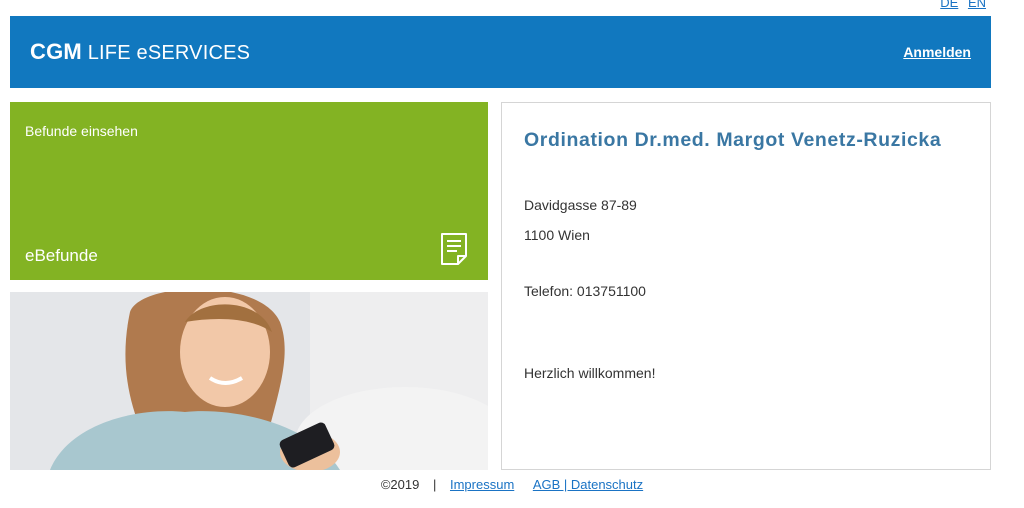  I want to click on brand-name-bold: CGM, so click(56, 51).